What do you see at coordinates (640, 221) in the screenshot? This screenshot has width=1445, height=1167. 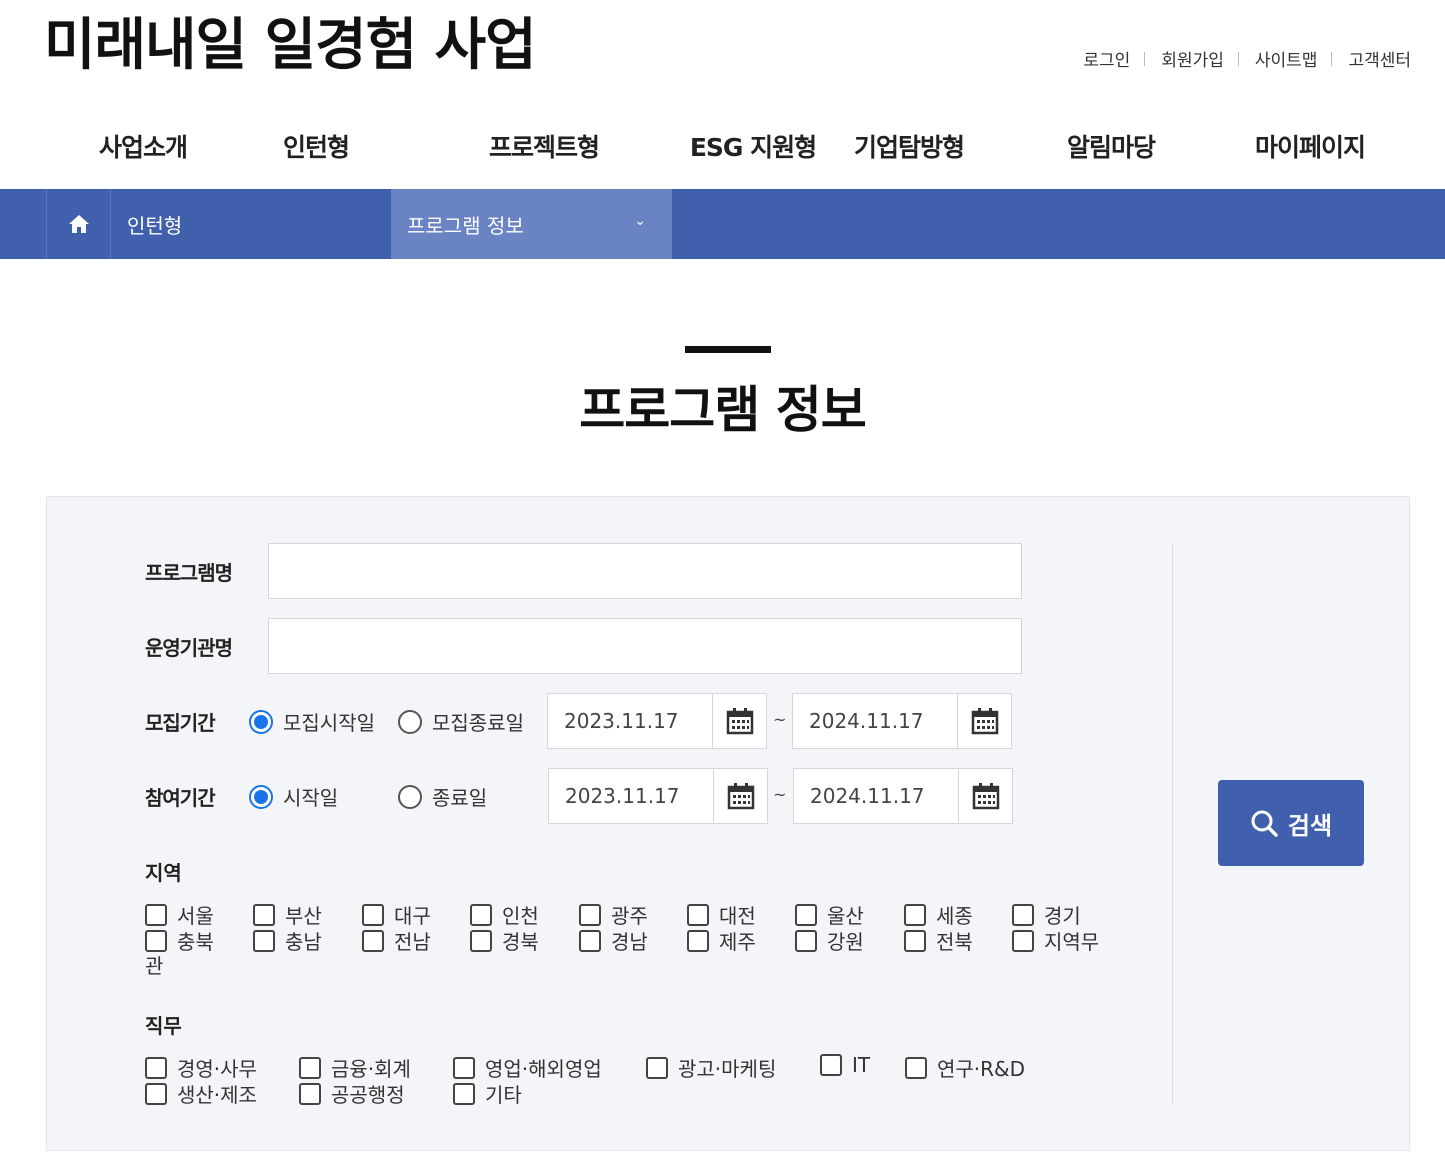 I see `chevron-down-icon: ⌄` at bounding box center [640, 221].